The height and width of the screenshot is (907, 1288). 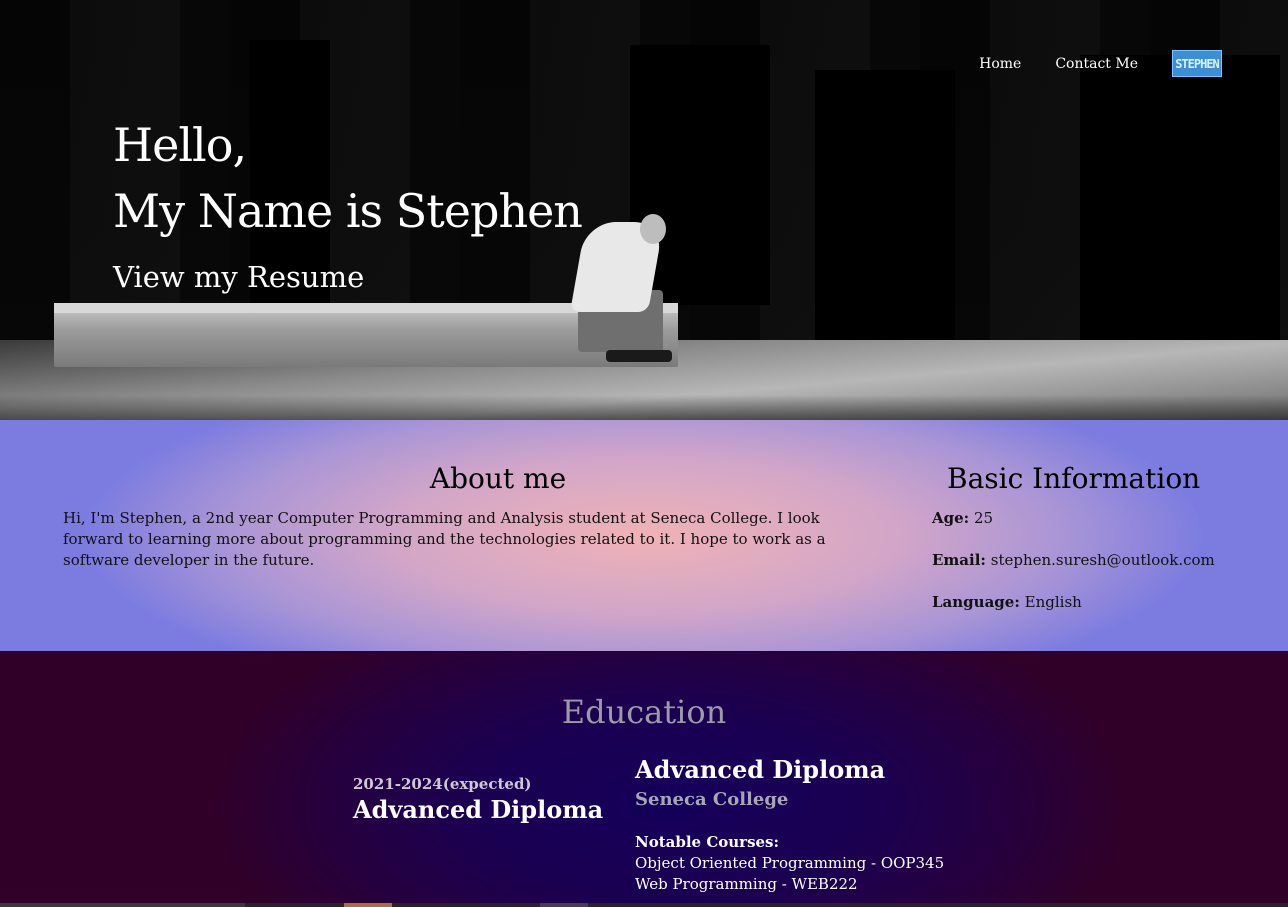 I want to click on logo-icon: STEPHEN, so click(x=1197, y=63).